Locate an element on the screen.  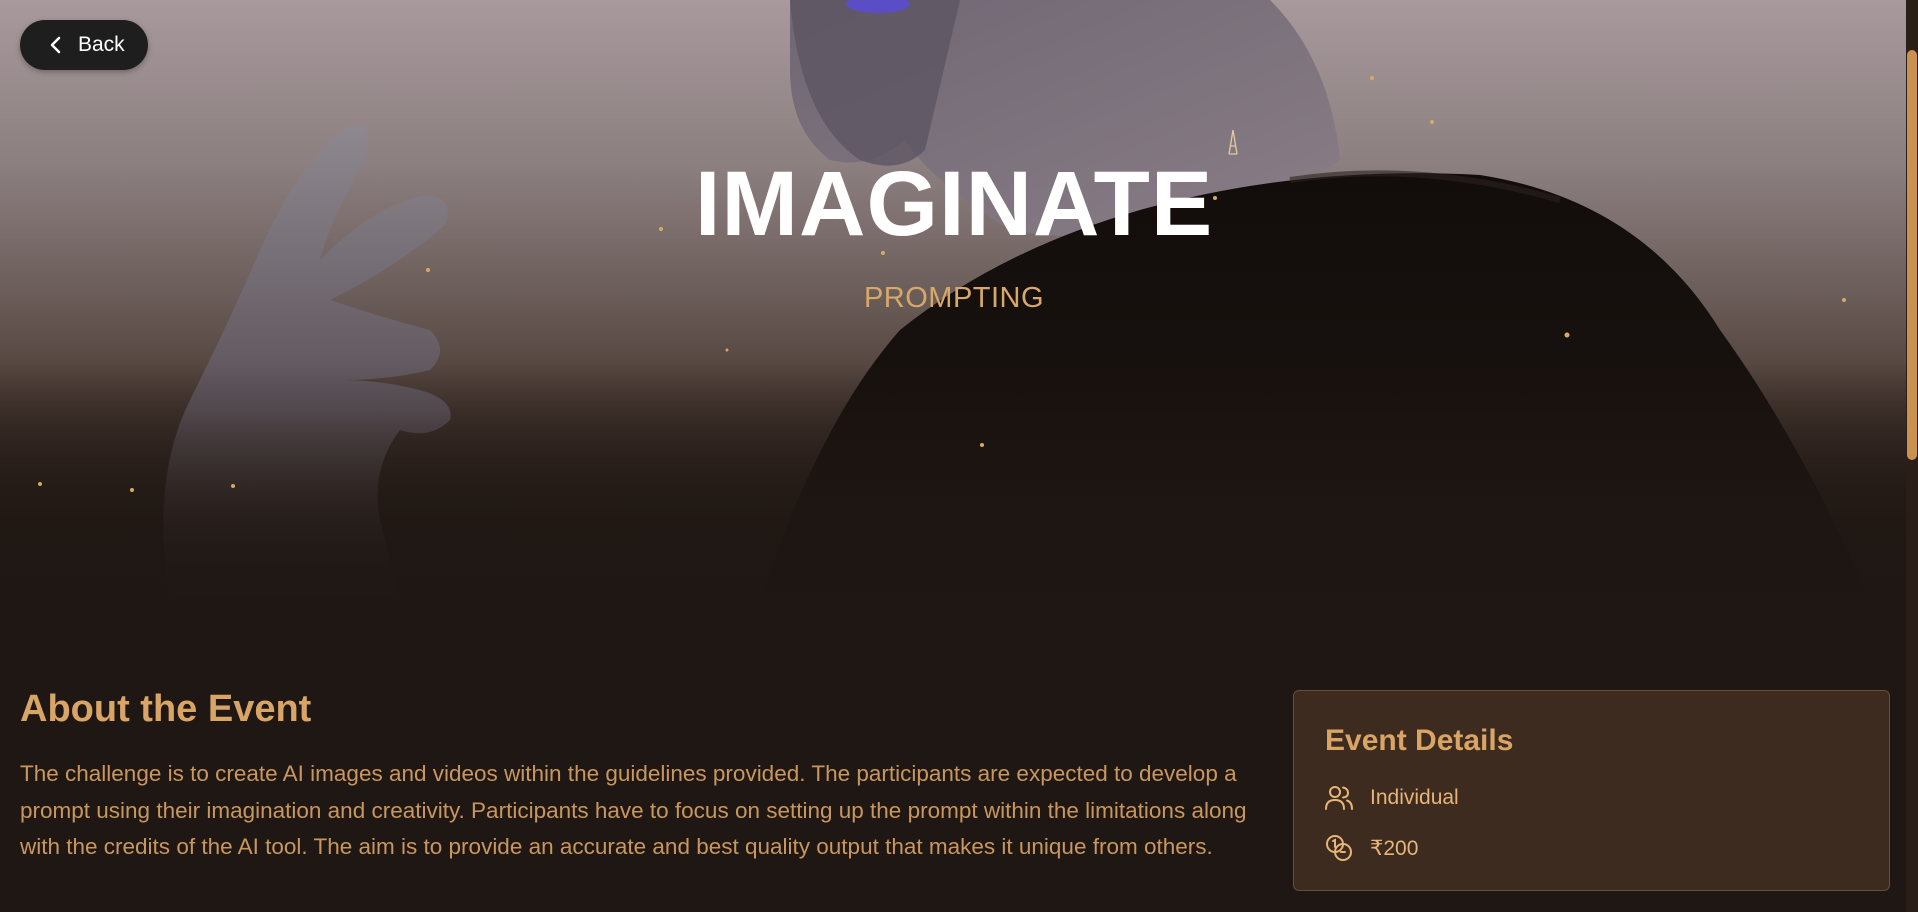
event-details-title: Event Details is located at coordinates (1419, 740).